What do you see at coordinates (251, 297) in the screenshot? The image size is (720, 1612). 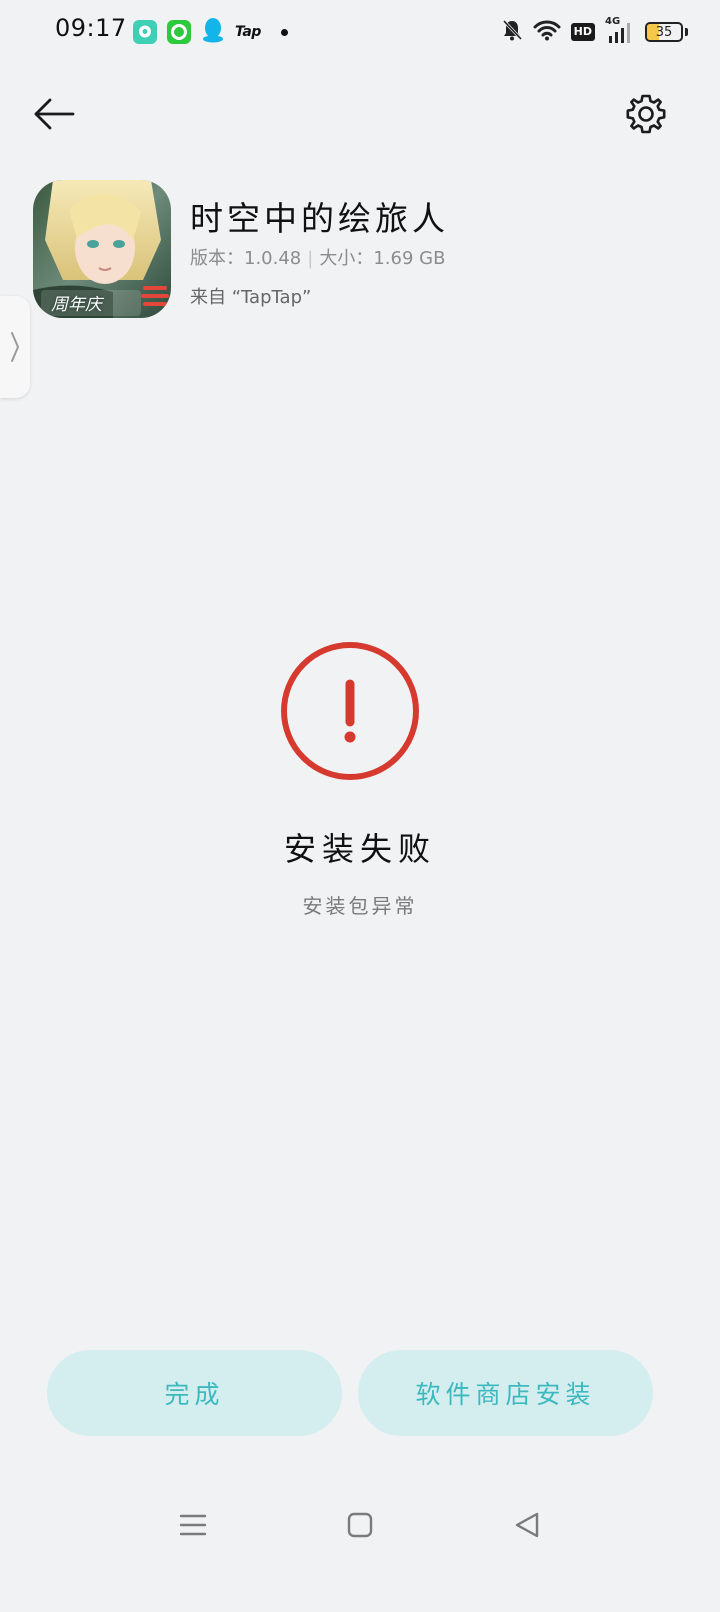 I see `app-source: 来自 “TapTap”` at bounding box center [251, 297].